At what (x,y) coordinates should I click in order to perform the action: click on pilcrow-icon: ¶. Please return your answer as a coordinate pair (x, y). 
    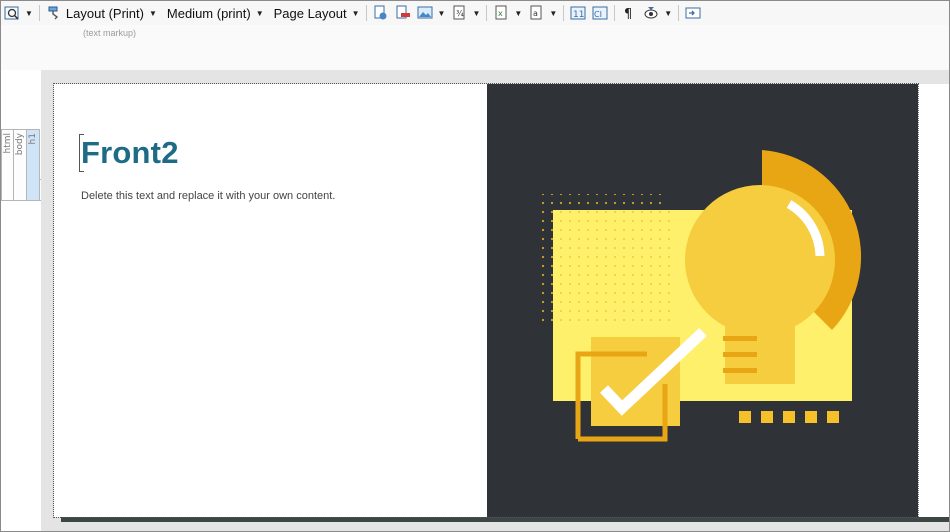
    Looking at the image, I should click on (629, 13).